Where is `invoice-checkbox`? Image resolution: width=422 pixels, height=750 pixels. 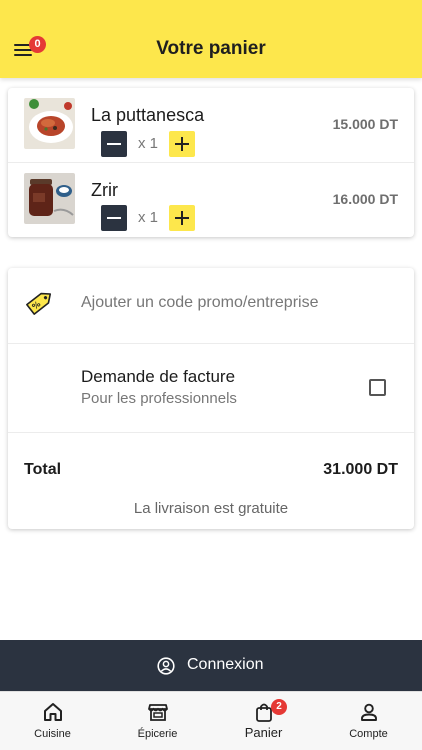 invoice-checkbox is located at coordinates (377, 387).